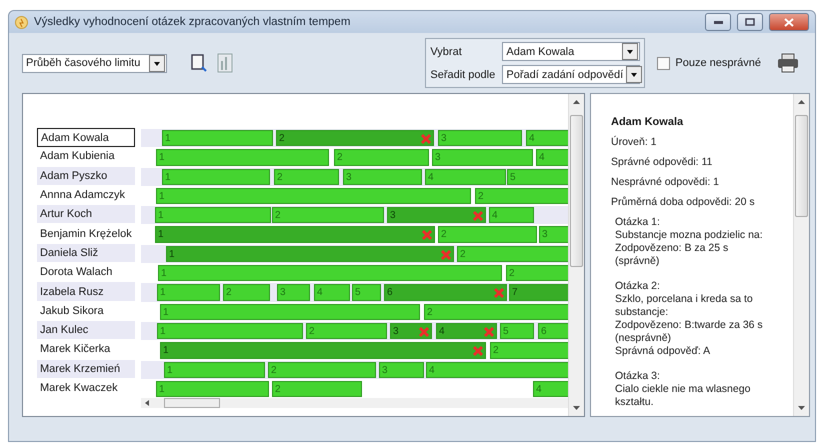  I want to click on vertical-scrollbar, so click(576, 255).